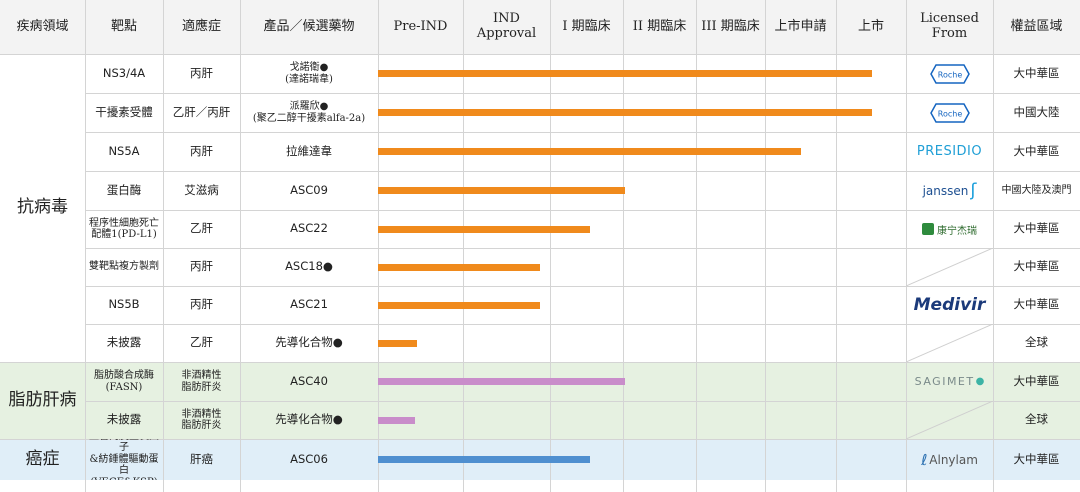 The width and height of the screenshot is (1080, 492). Describe the element at coordinates (949, 190) in the screenshot. I see `janssen-logo: janssen ʃ` at that location.